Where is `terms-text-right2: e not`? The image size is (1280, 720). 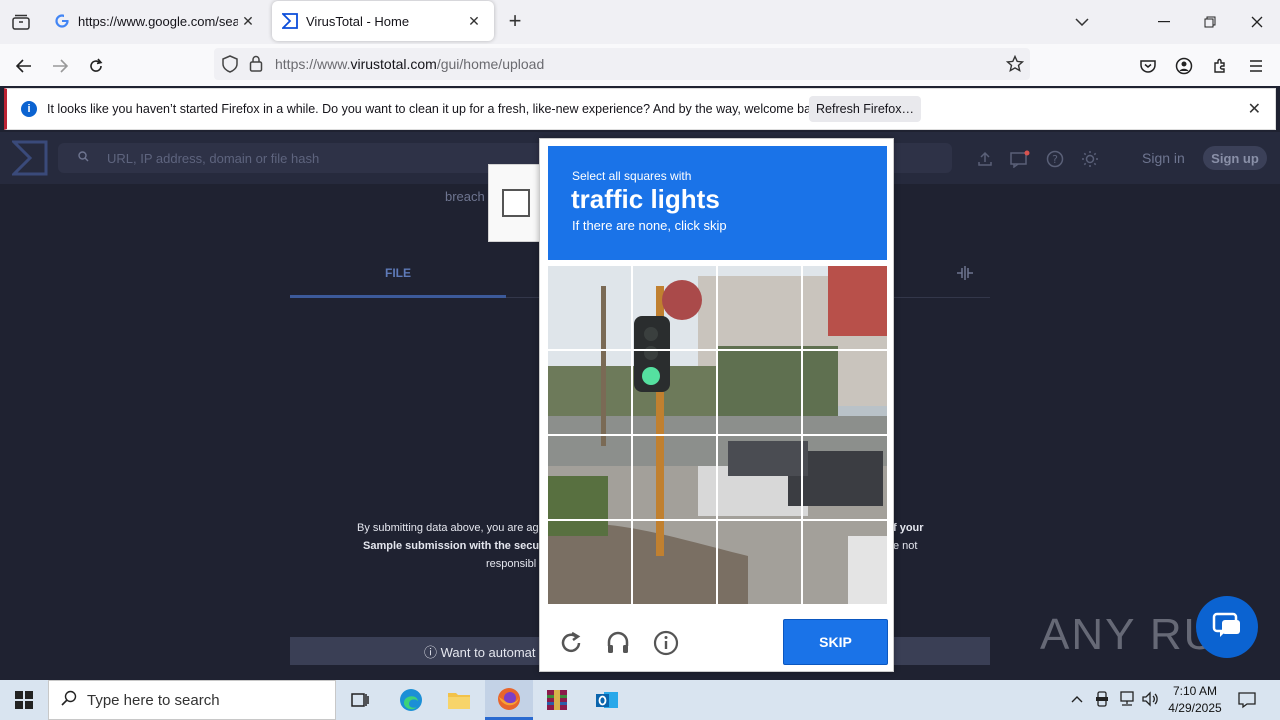 terms-text-right2: e not is located at coordinates (905, 546).